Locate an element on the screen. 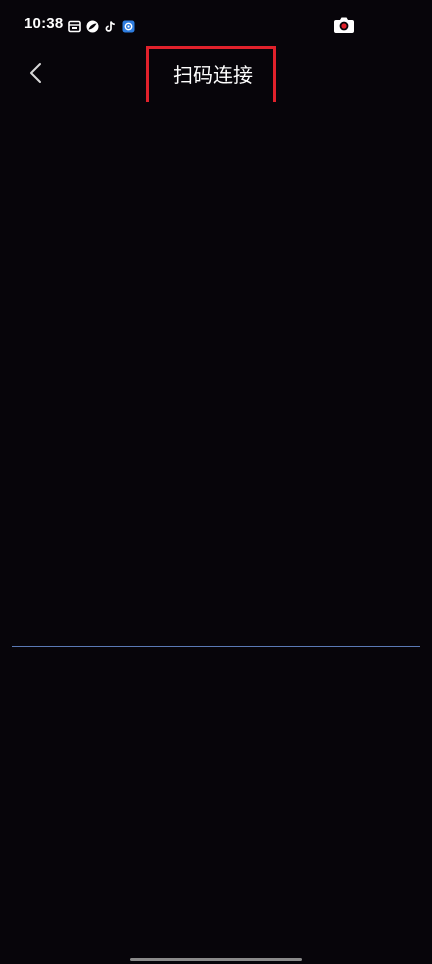 The width and height of the screenshot is (432, 964). home-indicator is located at coordinates (216, 959).